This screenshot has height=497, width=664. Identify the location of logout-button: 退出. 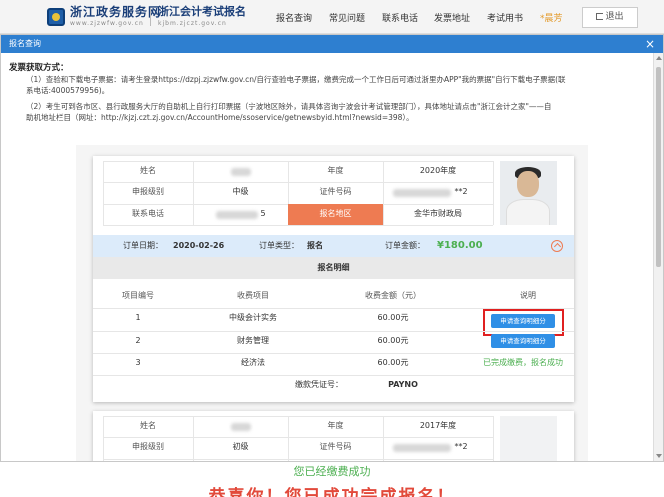
(610, 17).